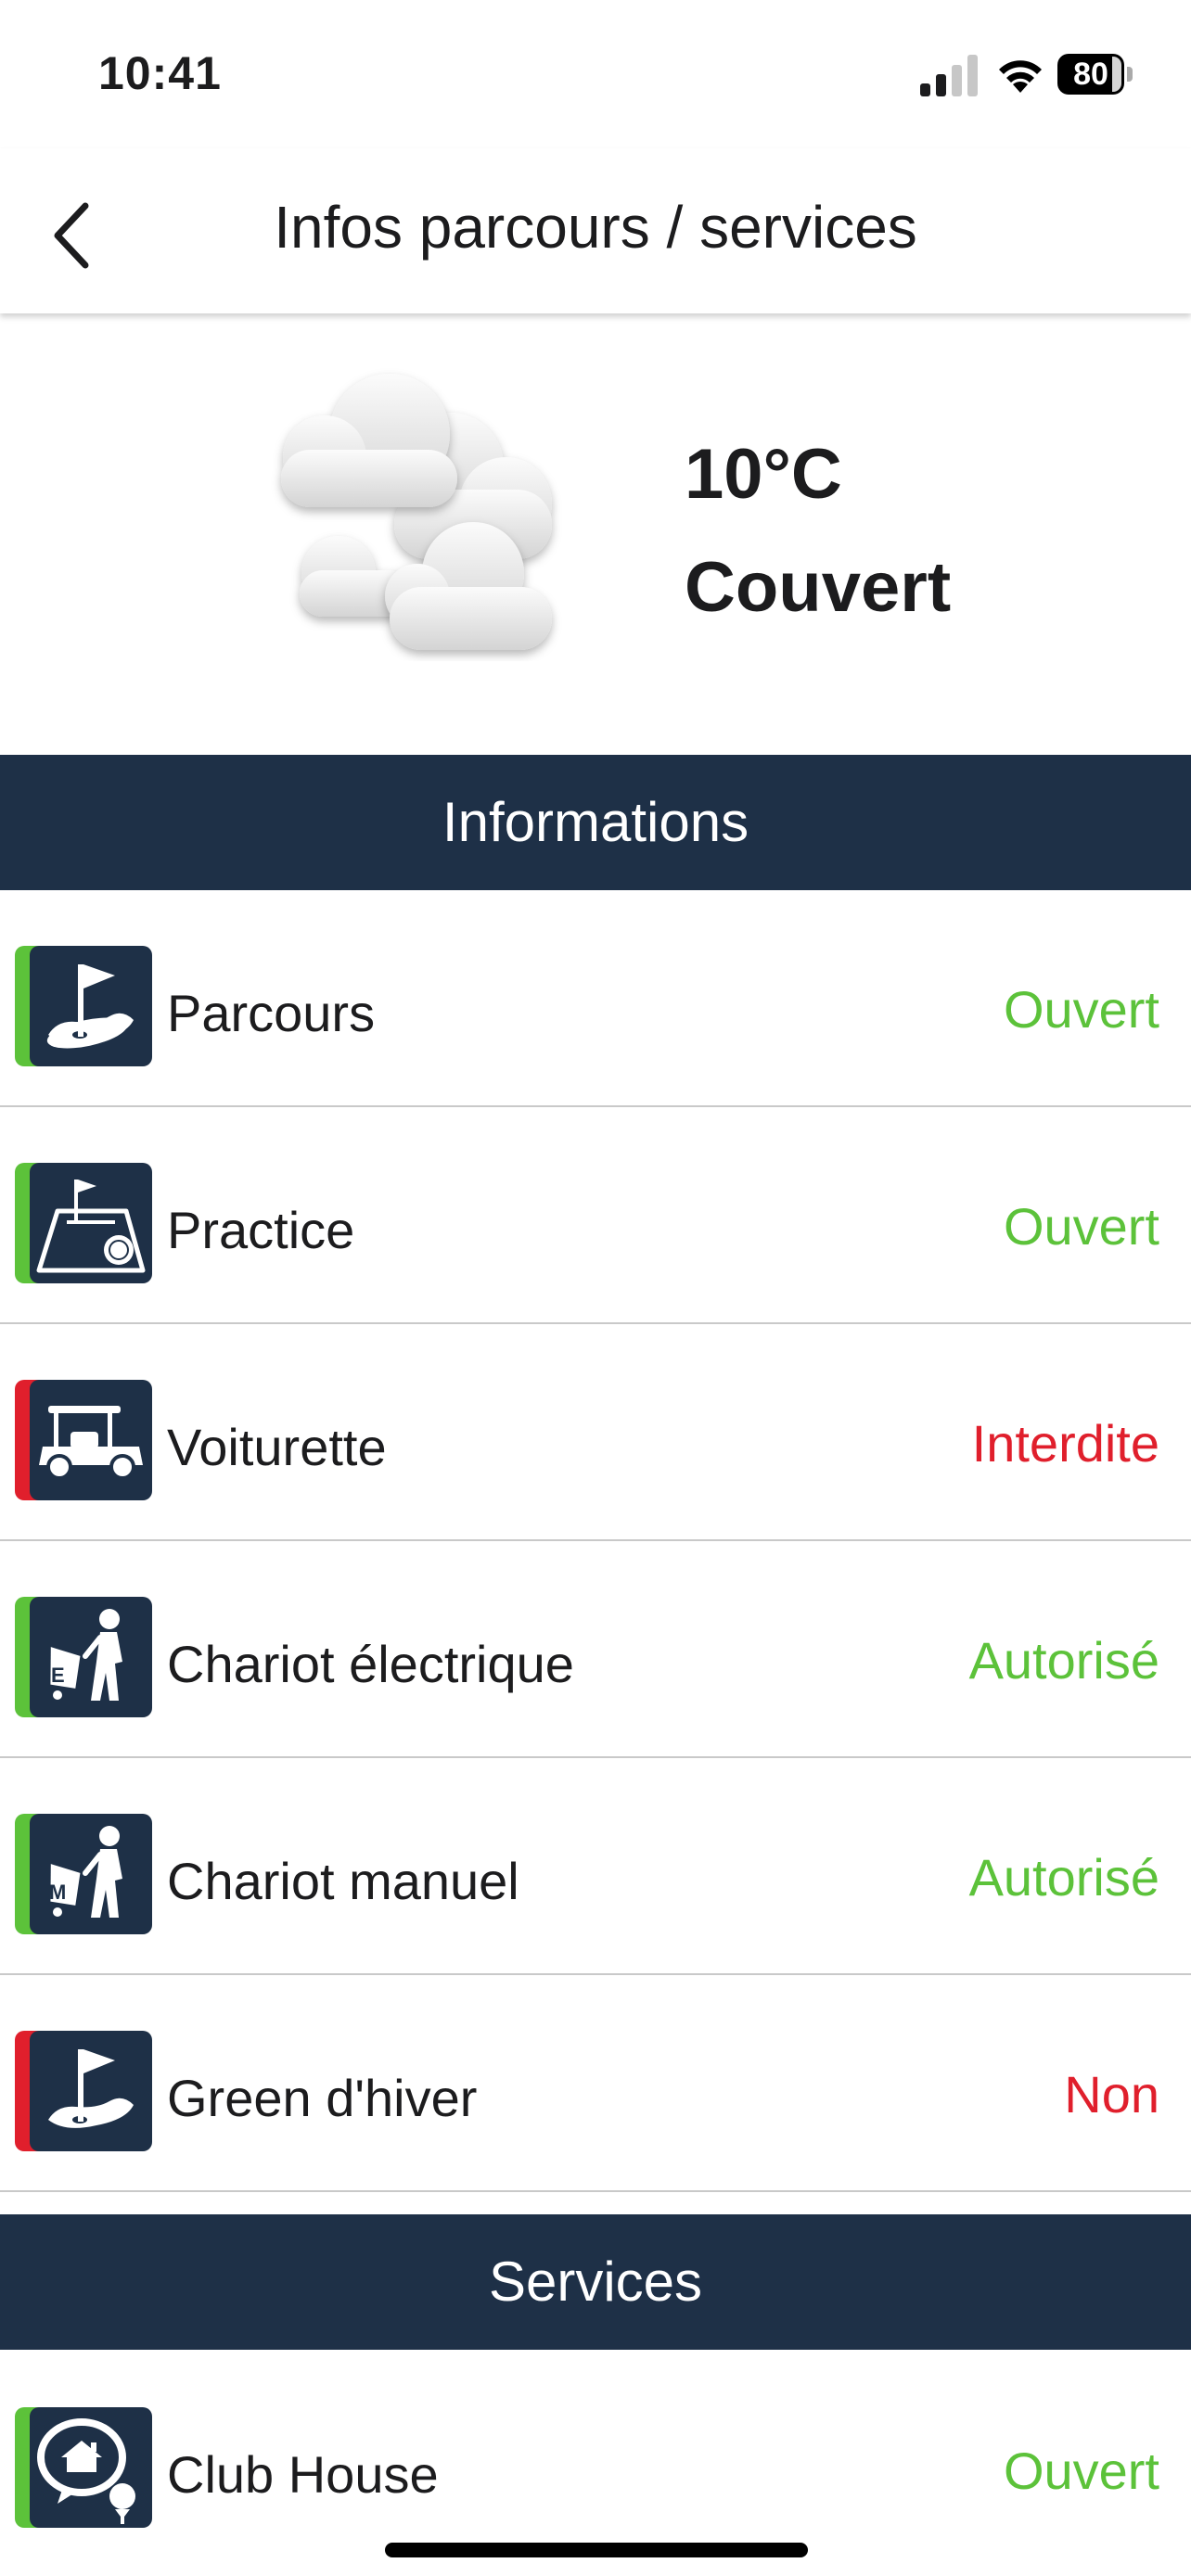 The width and height of the screenshot is (1191, 2576). Describe the element at coordinates (595, 1867) in the screenshot. I see `list-item-chariot-manuel: M Chariot manuel Autorisé` at that location.